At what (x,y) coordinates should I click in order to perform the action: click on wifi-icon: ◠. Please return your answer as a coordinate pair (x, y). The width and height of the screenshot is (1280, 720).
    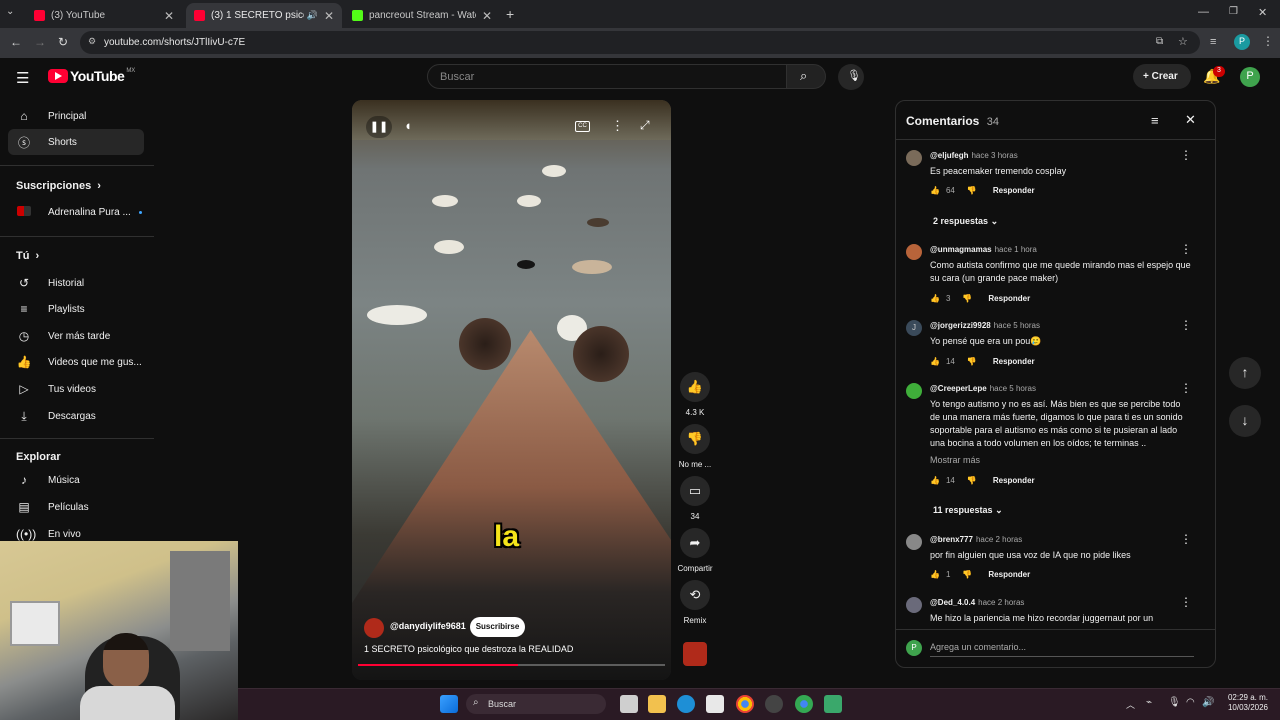
    Looking at the image, I should click on (1190, 702).